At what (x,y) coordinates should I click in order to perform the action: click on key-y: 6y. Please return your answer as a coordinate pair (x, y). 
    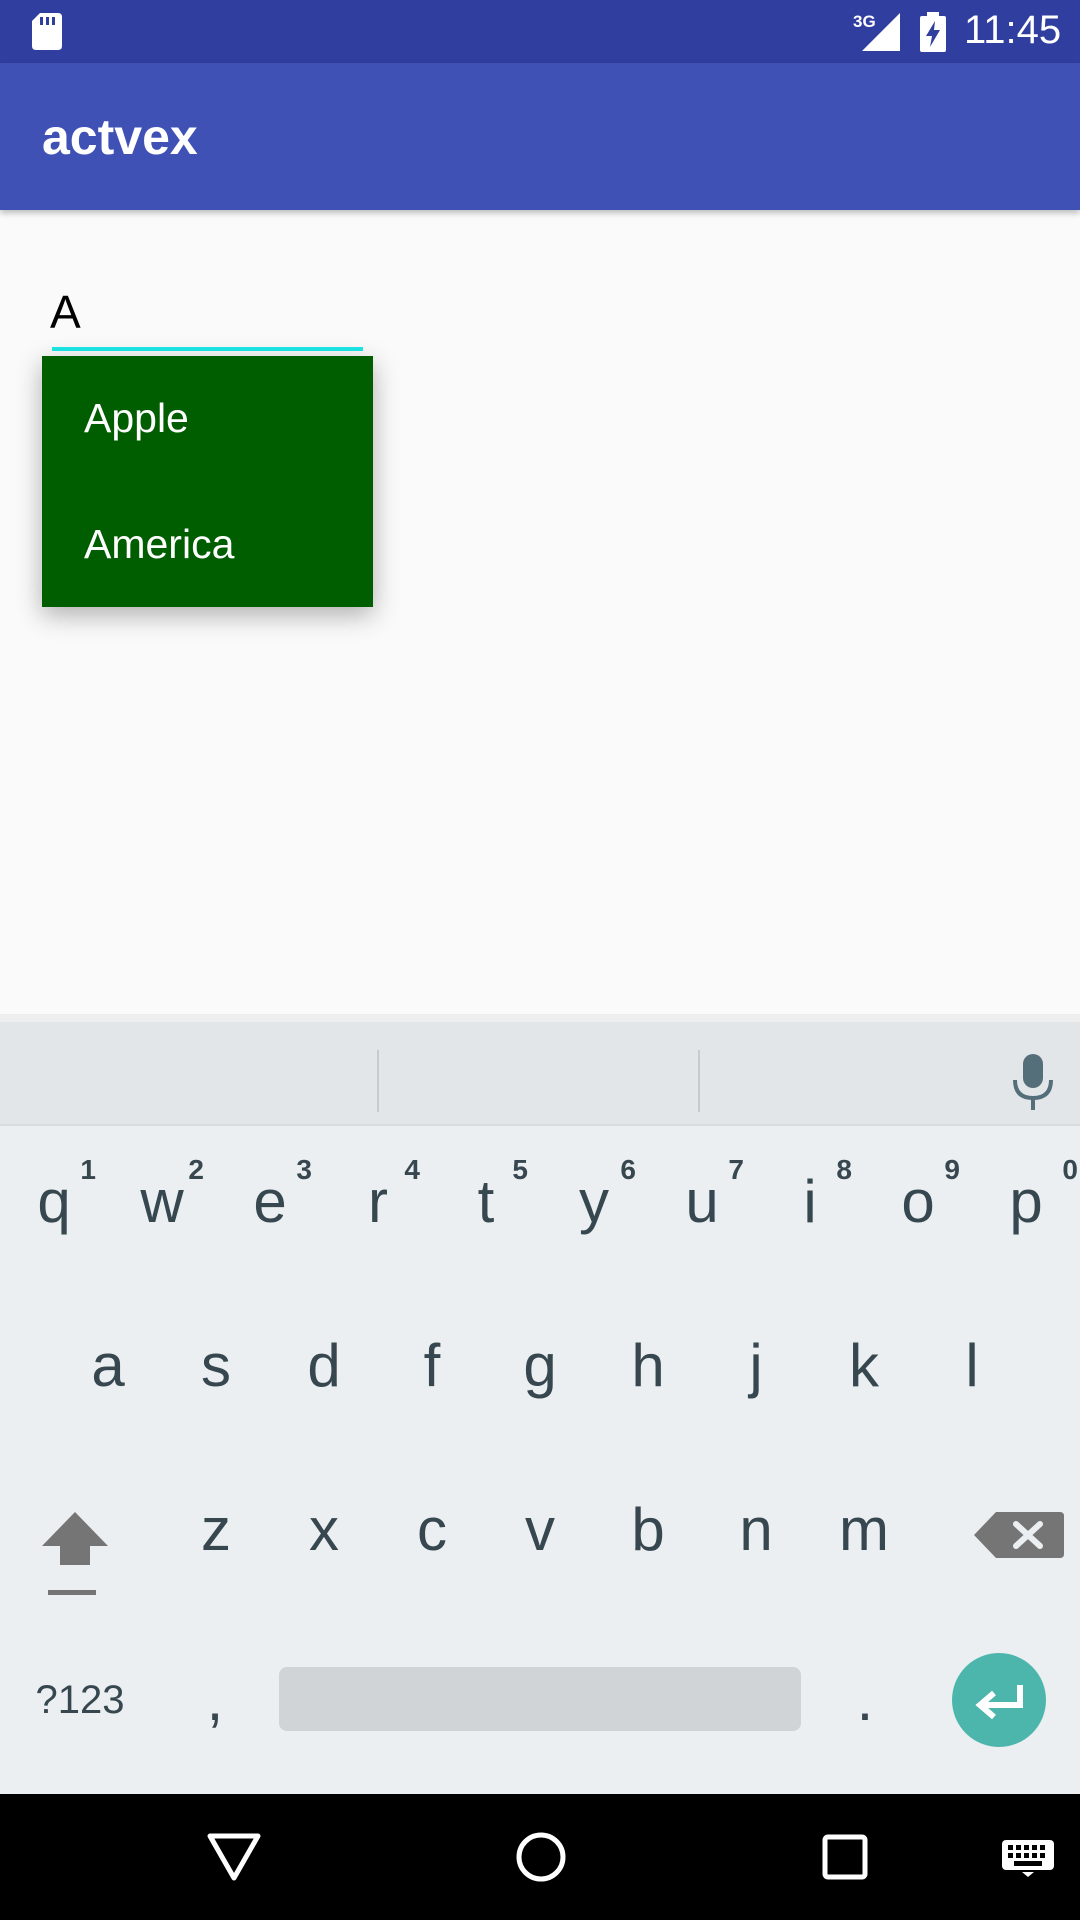
    Looking at the image, I should click on (594, 1209).